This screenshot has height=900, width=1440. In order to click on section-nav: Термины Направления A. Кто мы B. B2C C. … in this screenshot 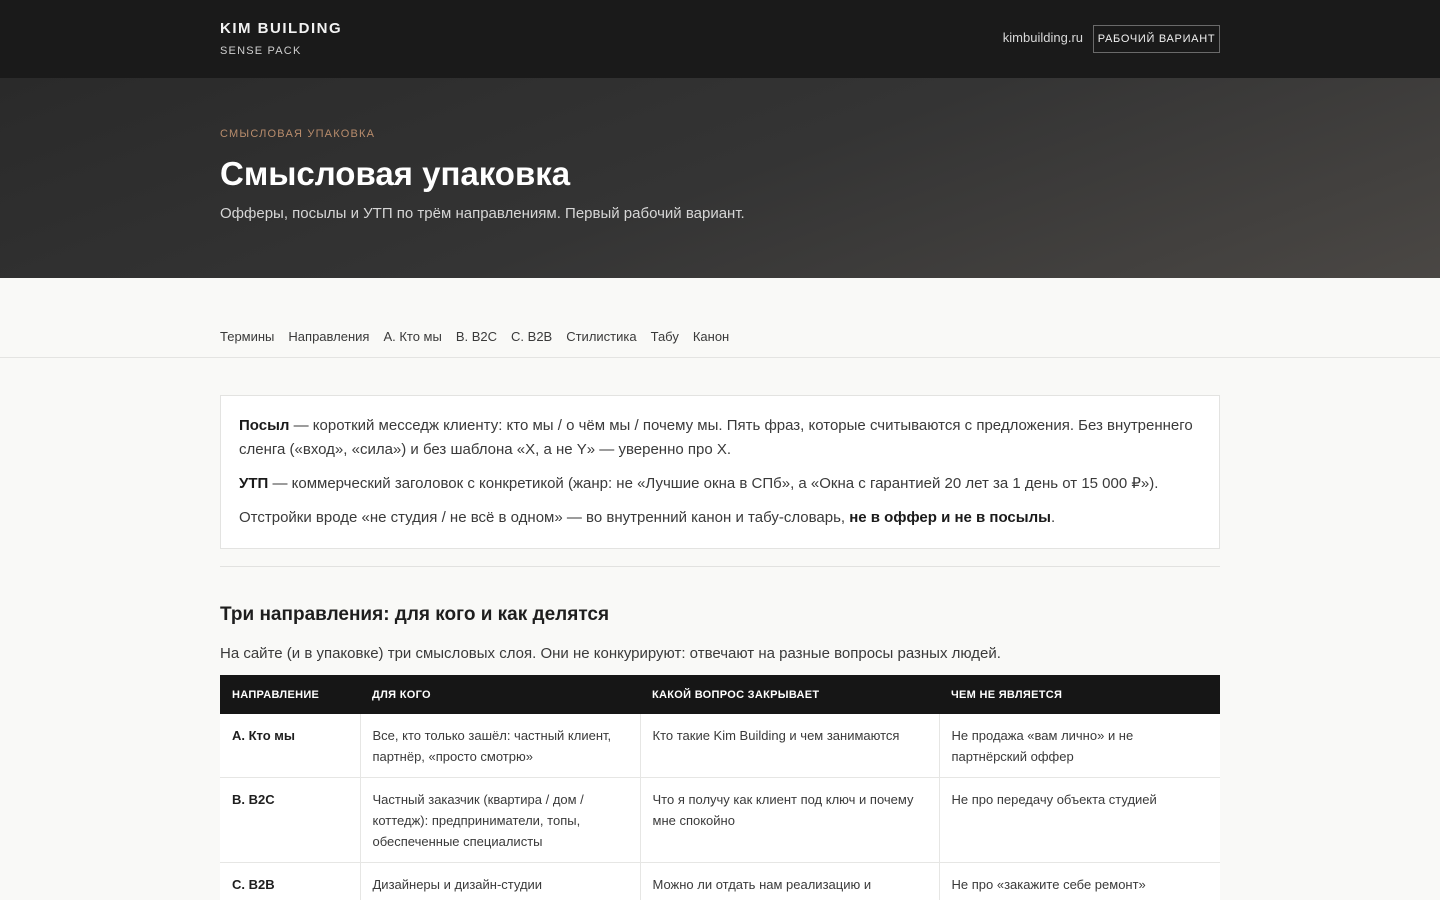, I will do `click(720, 318)`.